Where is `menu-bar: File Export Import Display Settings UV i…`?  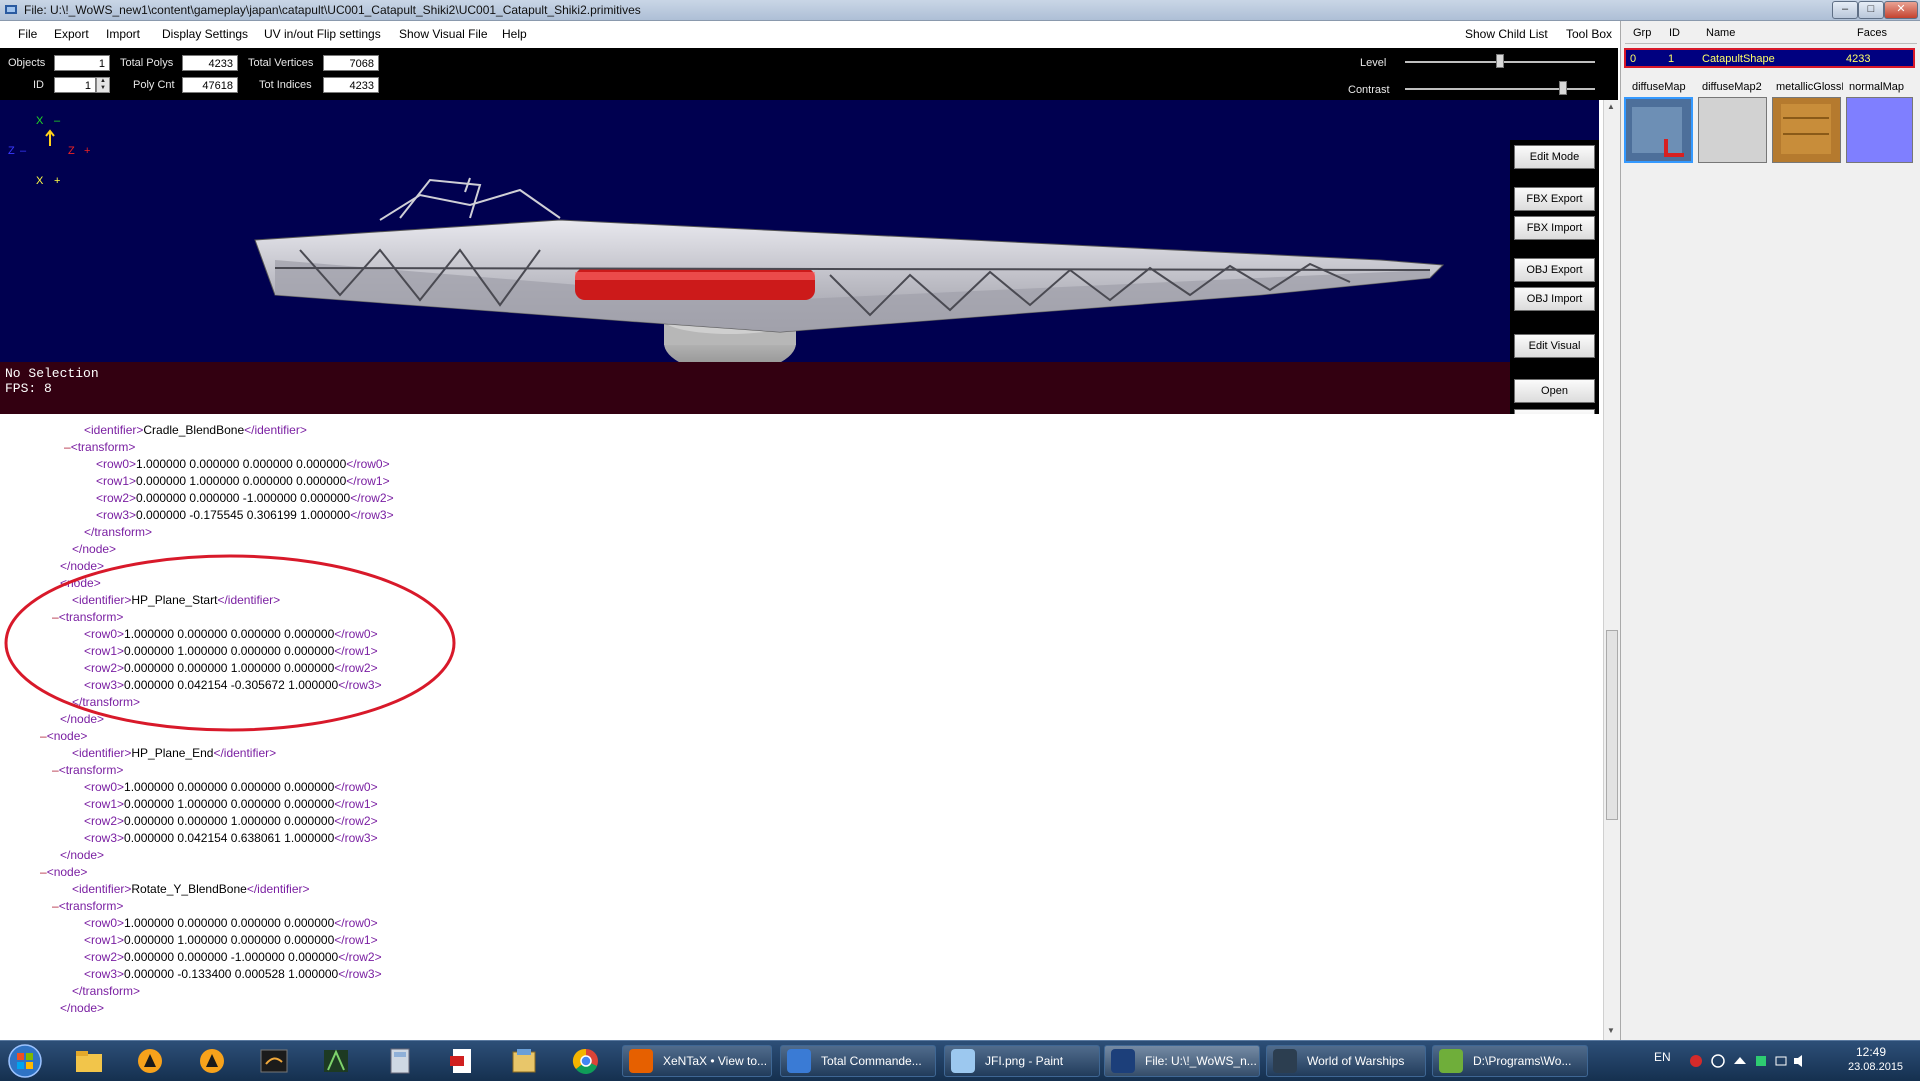 menu-bar: File Export Import Display Settings UV i… is located at coordinates (809, 34).